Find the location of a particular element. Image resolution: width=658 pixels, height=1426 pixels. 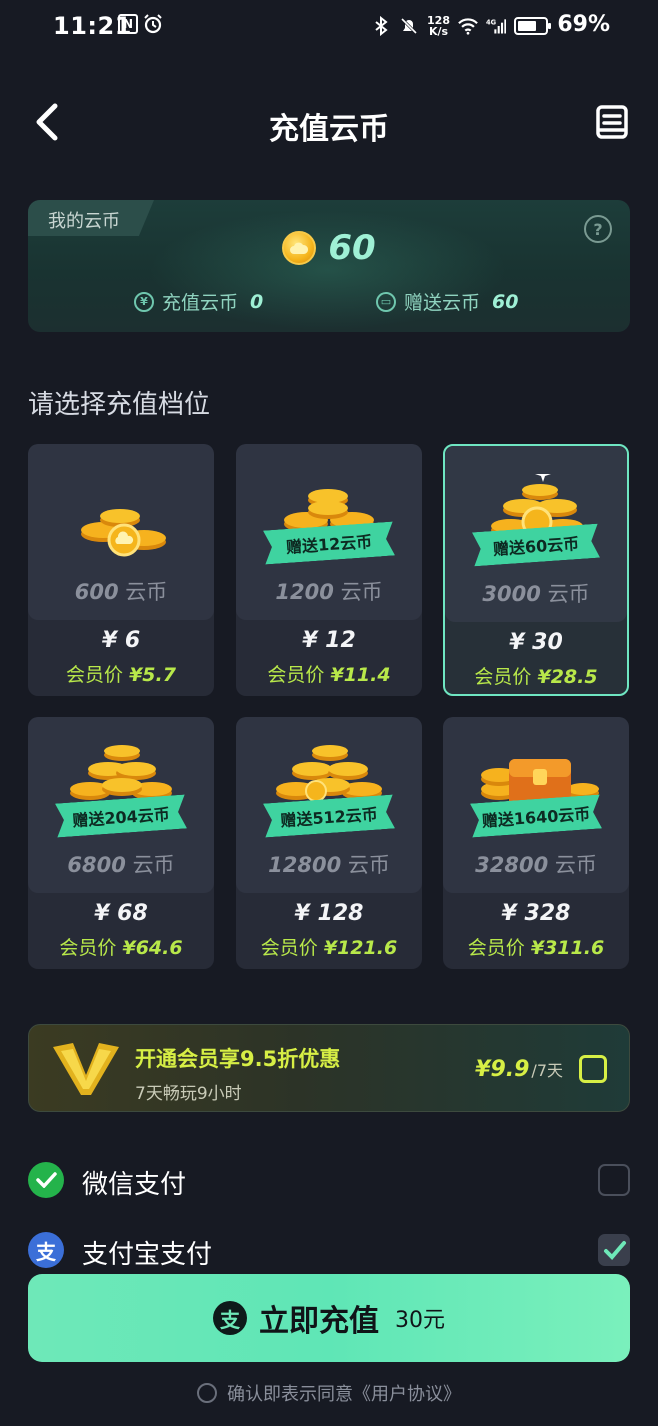

check-icon is located at coordinates (615, 1250).